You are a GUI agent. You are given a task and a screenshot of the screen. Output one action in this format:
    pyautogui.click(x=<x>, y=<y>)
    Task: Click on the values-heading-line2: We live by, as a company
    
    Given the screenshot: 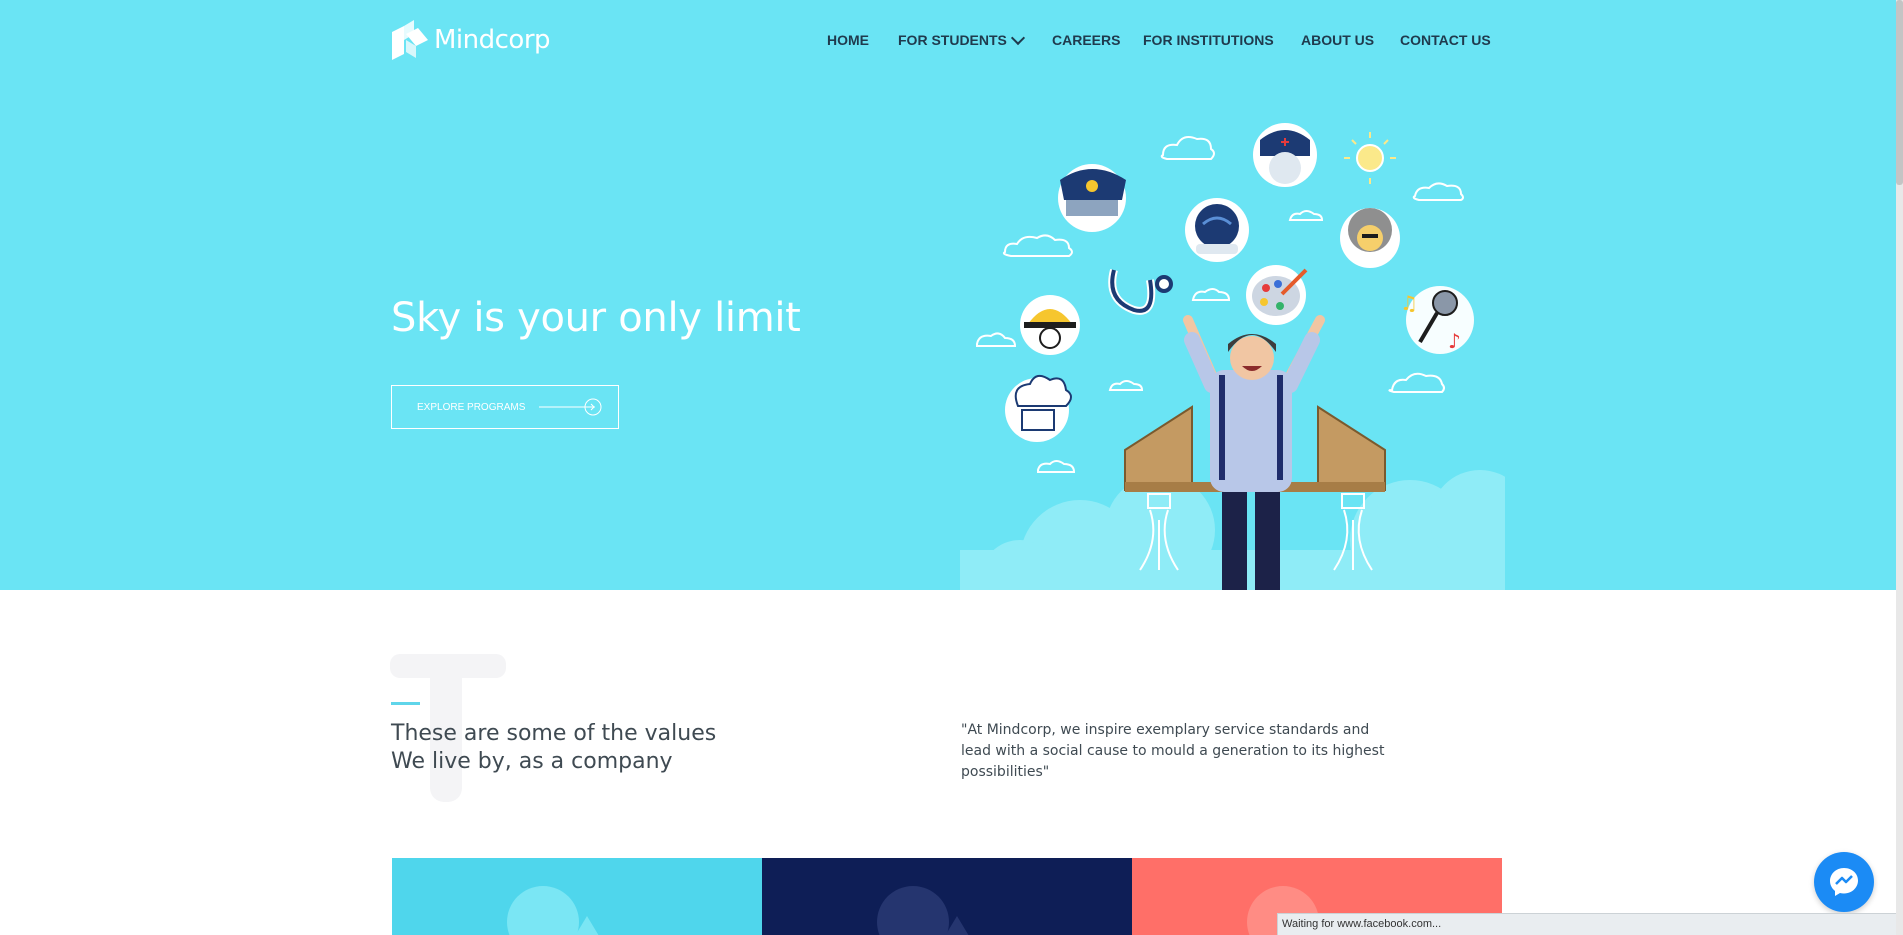 What is the action you would take?
    pyautogui.click(x=532, y=761)
    